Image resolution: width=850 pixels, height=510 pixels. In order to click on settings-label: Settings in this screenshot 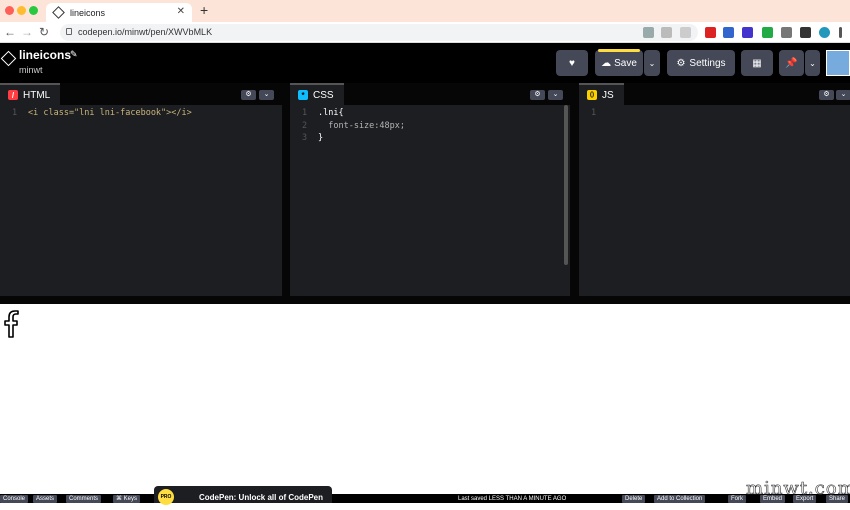, I will do `click(707, 63)`.